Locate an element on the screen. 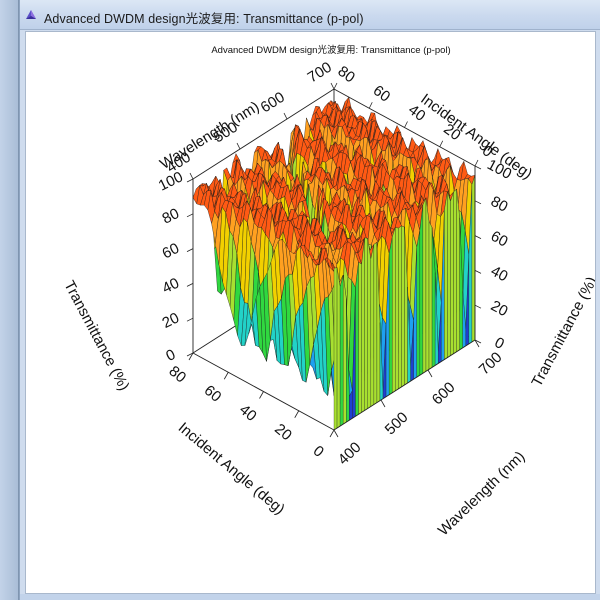  wavelength-tick-label-front: 400 is located at coordinates (350, 454).